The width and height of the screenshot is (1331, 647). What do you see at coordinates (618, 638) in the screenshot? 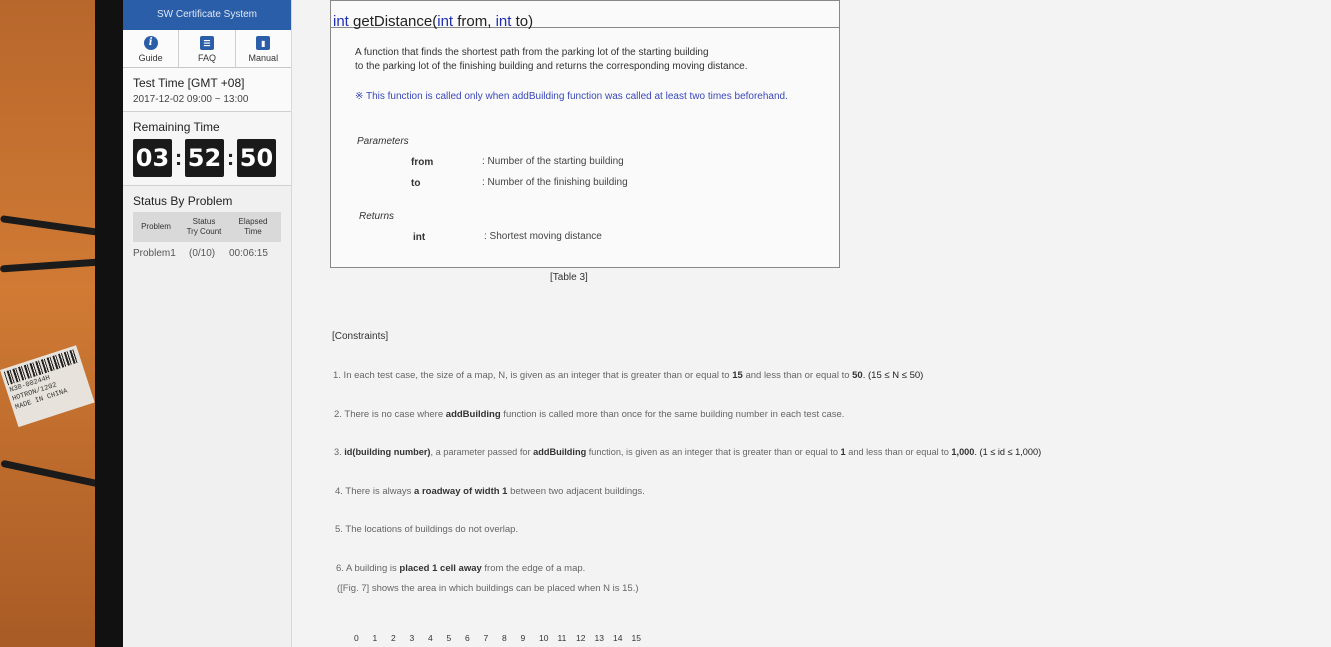
I see `axis-number: 14` at bounding box center [618, 638].